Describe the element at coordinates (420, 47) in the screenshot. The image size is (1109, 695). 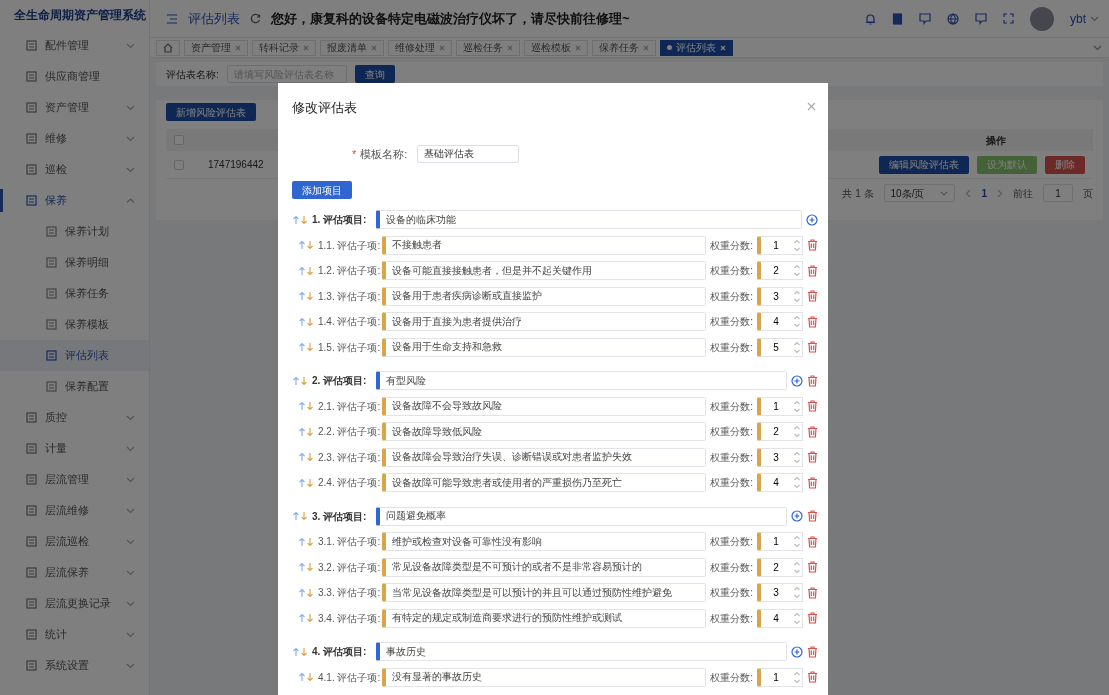
I see `page-tab: 维修处理` at that location.